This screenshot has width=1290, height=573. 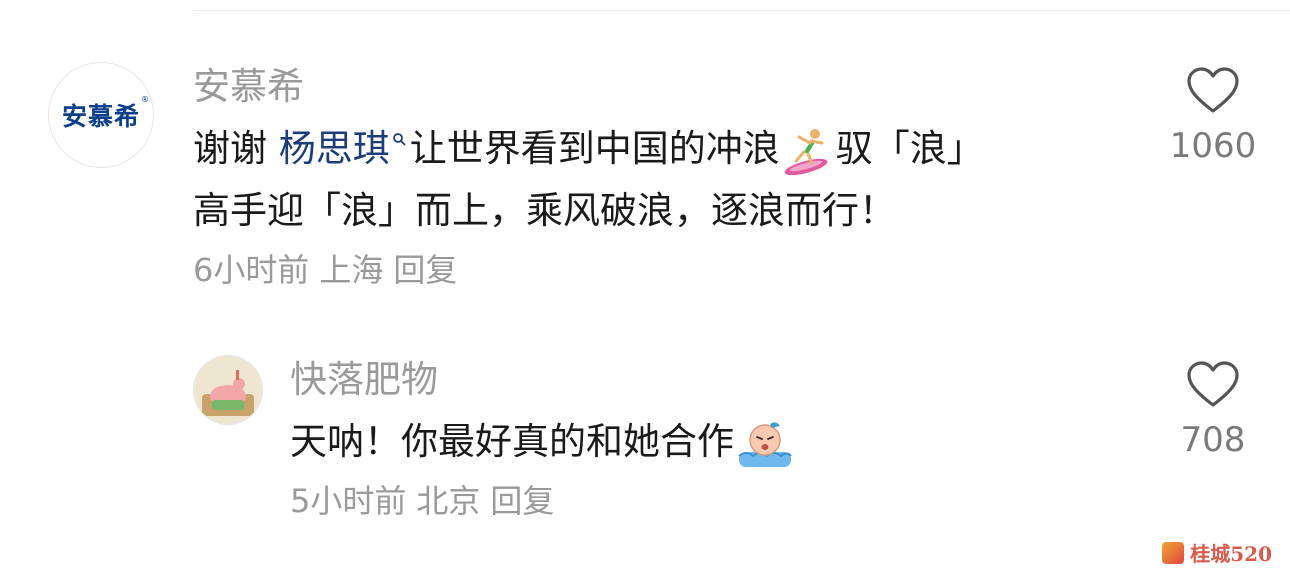 What do you see at coordinates (251, 270) in the screenshot?
I see `comment-time: 6小时前` at bounding box center [251, 270].